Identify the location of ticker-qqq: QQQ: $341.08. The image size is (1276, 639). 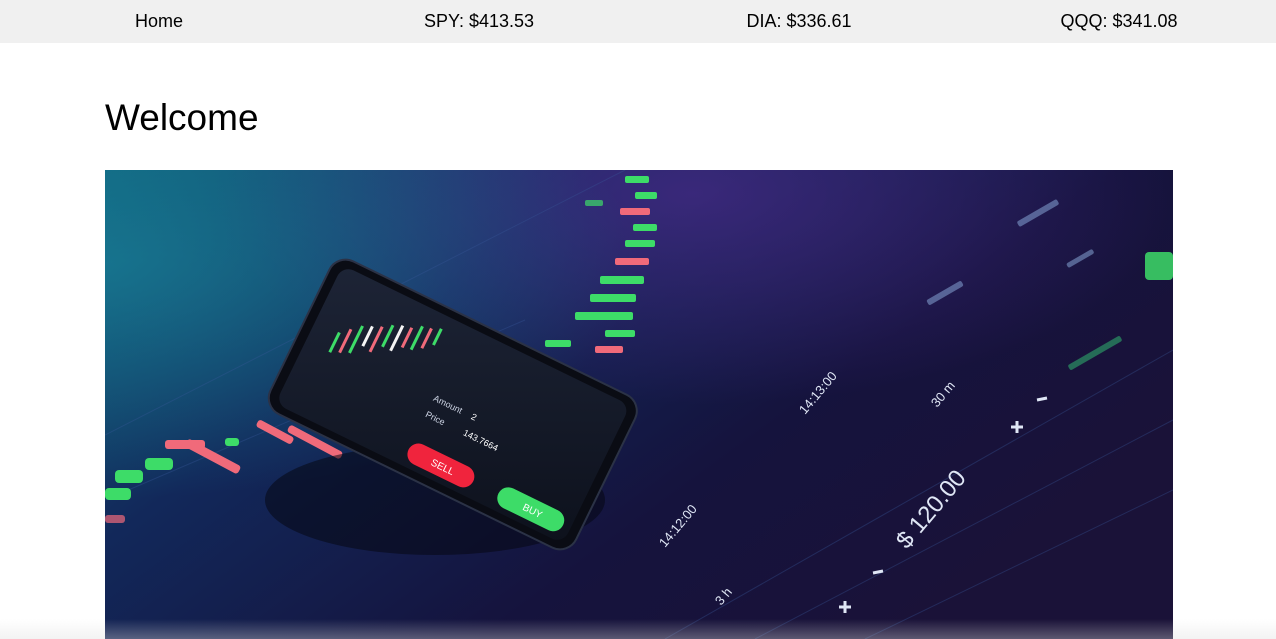
(1119, 21).